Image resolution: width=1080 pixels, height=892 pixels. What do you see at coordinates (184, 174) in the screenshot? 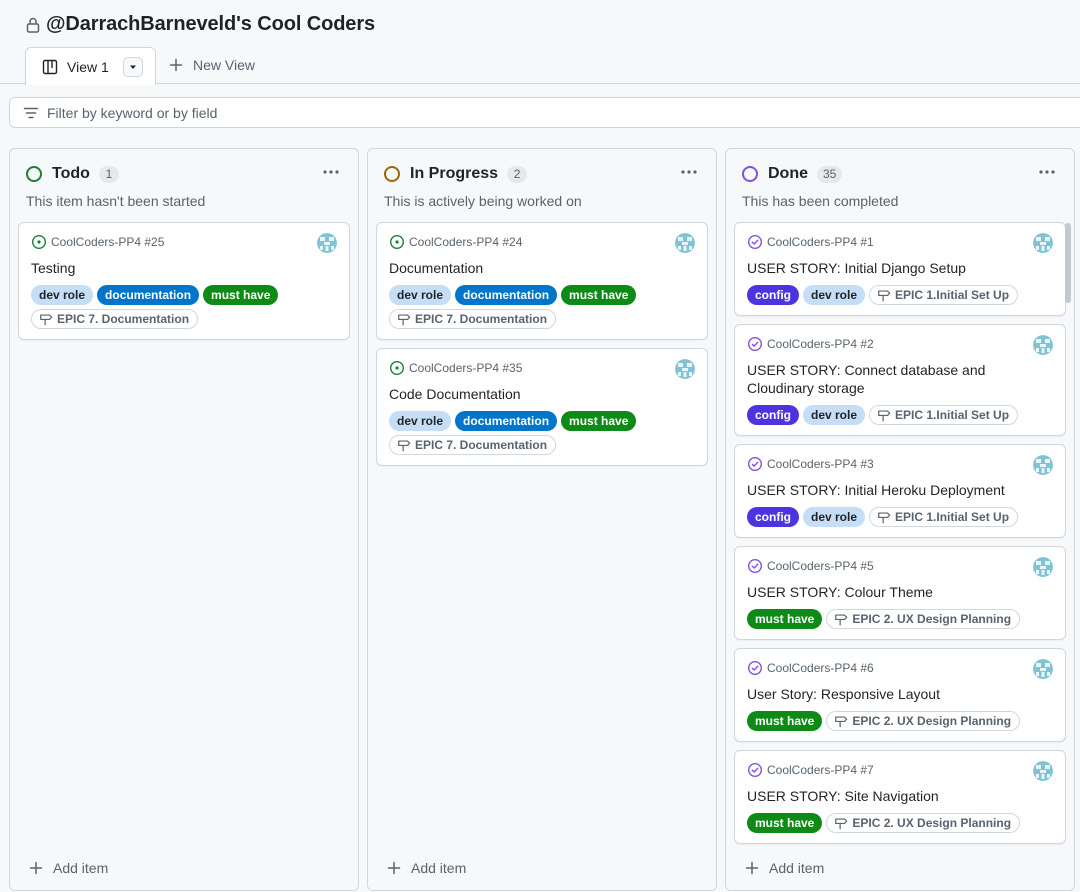
I see `column-header: Todo 1` at bounding box center [184, 174].